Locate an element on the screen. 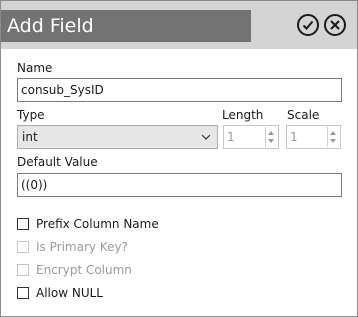 The width and height of the screenshot is (358, 317). name-input: consub_SysID is located at coordinates (179, 90).